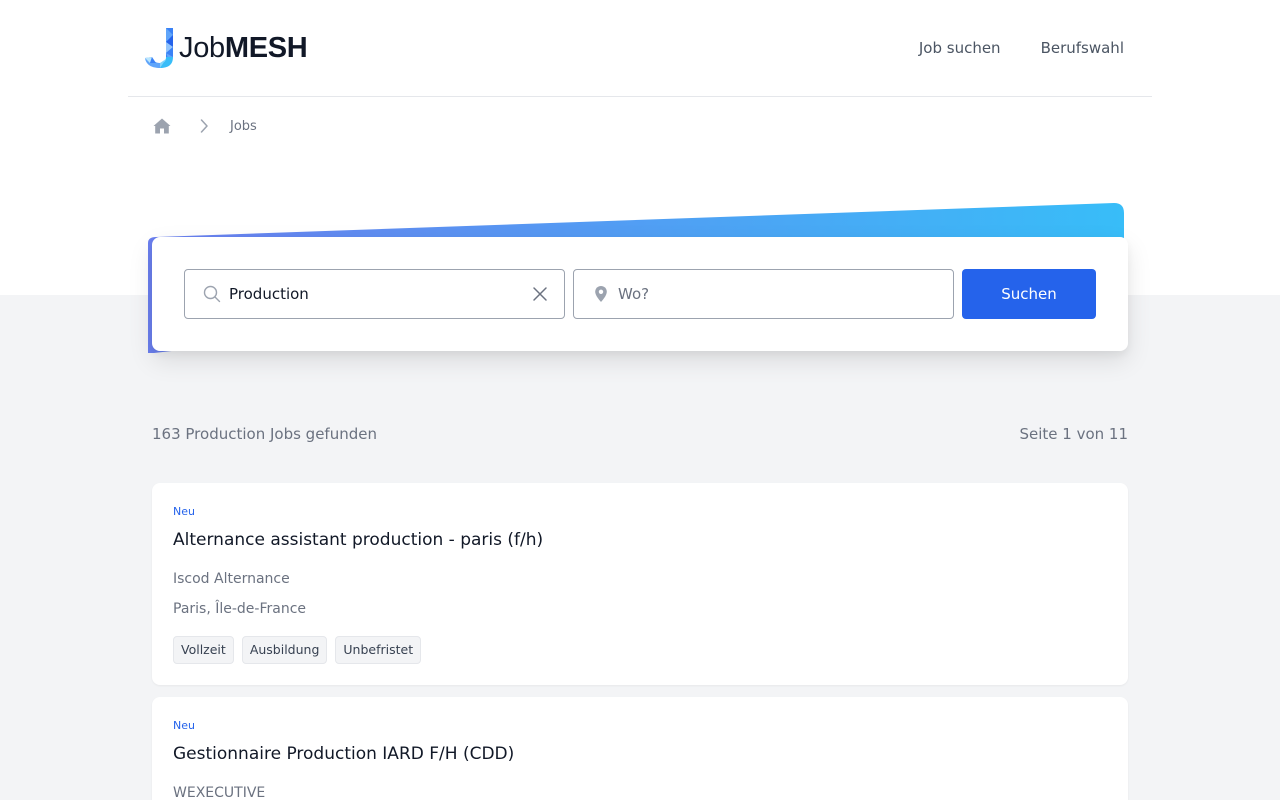 This screenshot has height=800, width=1280. I want to click on search-where-field, so click(763, 294).